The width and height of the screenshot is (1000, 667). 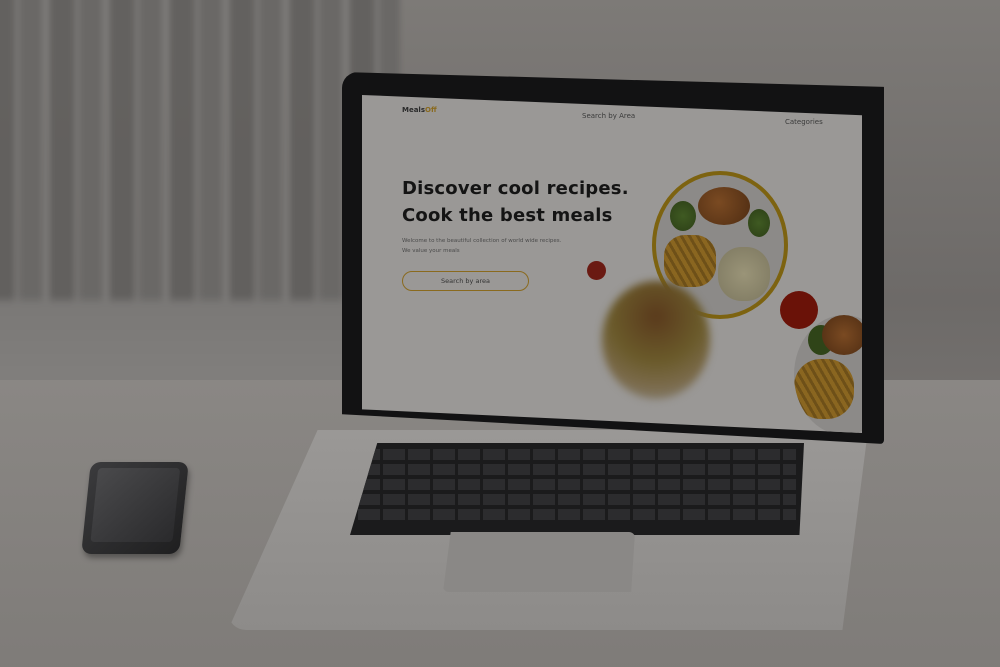 I want to click on logo-prefix: Meals, so click(x=414, y=110).